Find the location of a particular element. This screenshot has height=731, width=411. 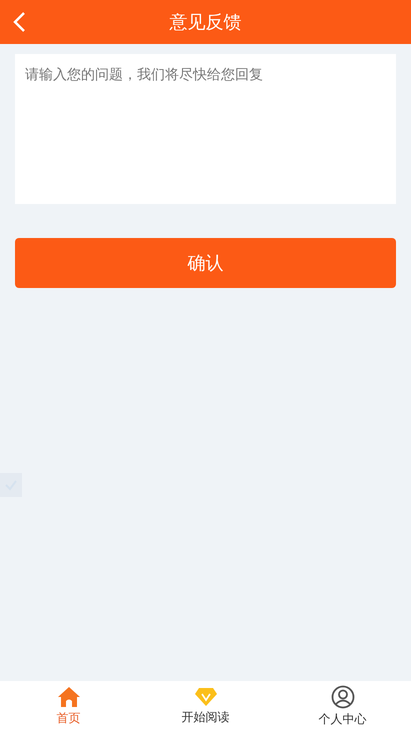

tab-item: 个人中心 is located at coordinates (342, 706).